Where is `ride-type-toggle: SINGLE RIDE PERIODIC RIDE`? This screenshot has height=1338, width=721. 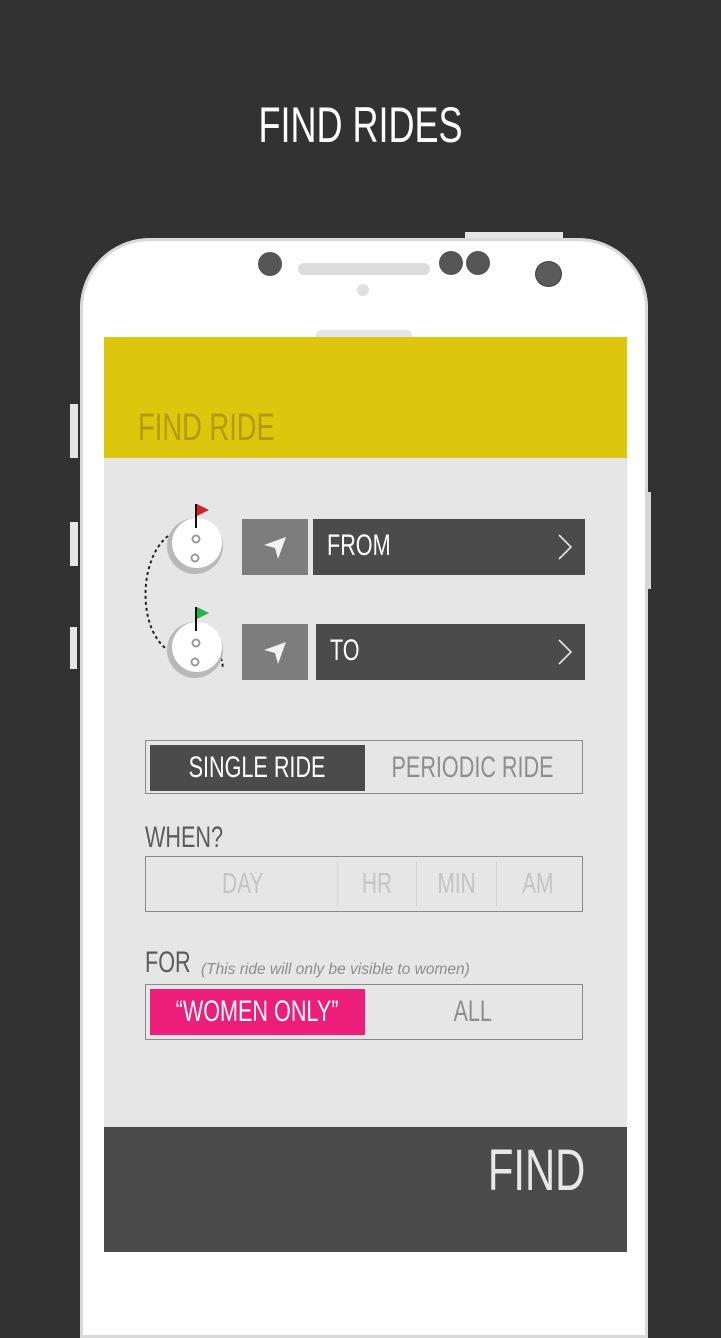
ride-type-toggle: SINGLE RIDE PERIODIC RIDE is located at coordinates (364, 767).